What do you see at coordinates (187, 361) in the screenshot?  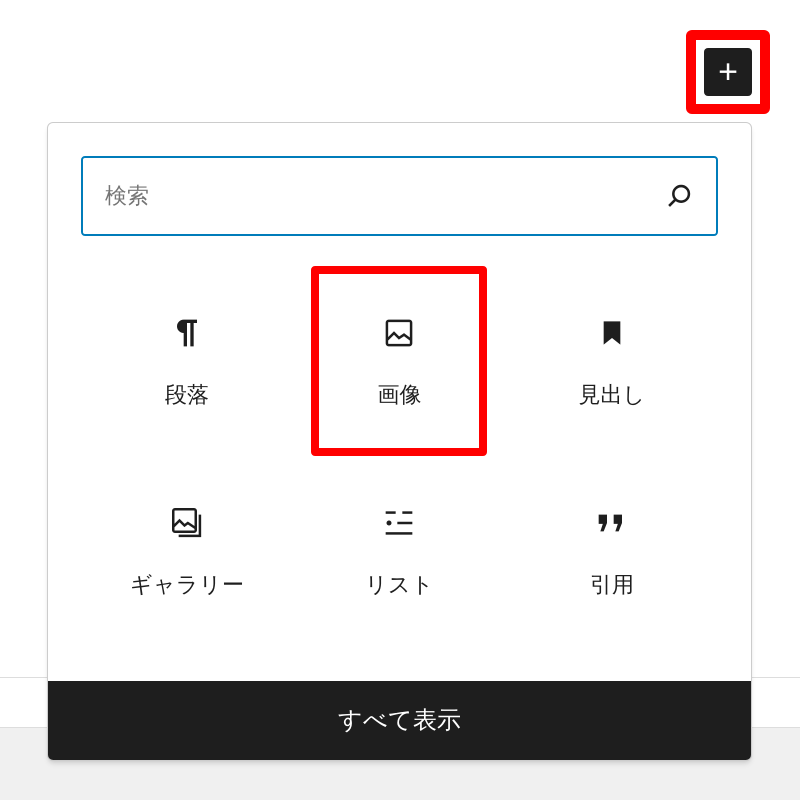 I see `block-item: 段落` at bounding box center [187, 361].